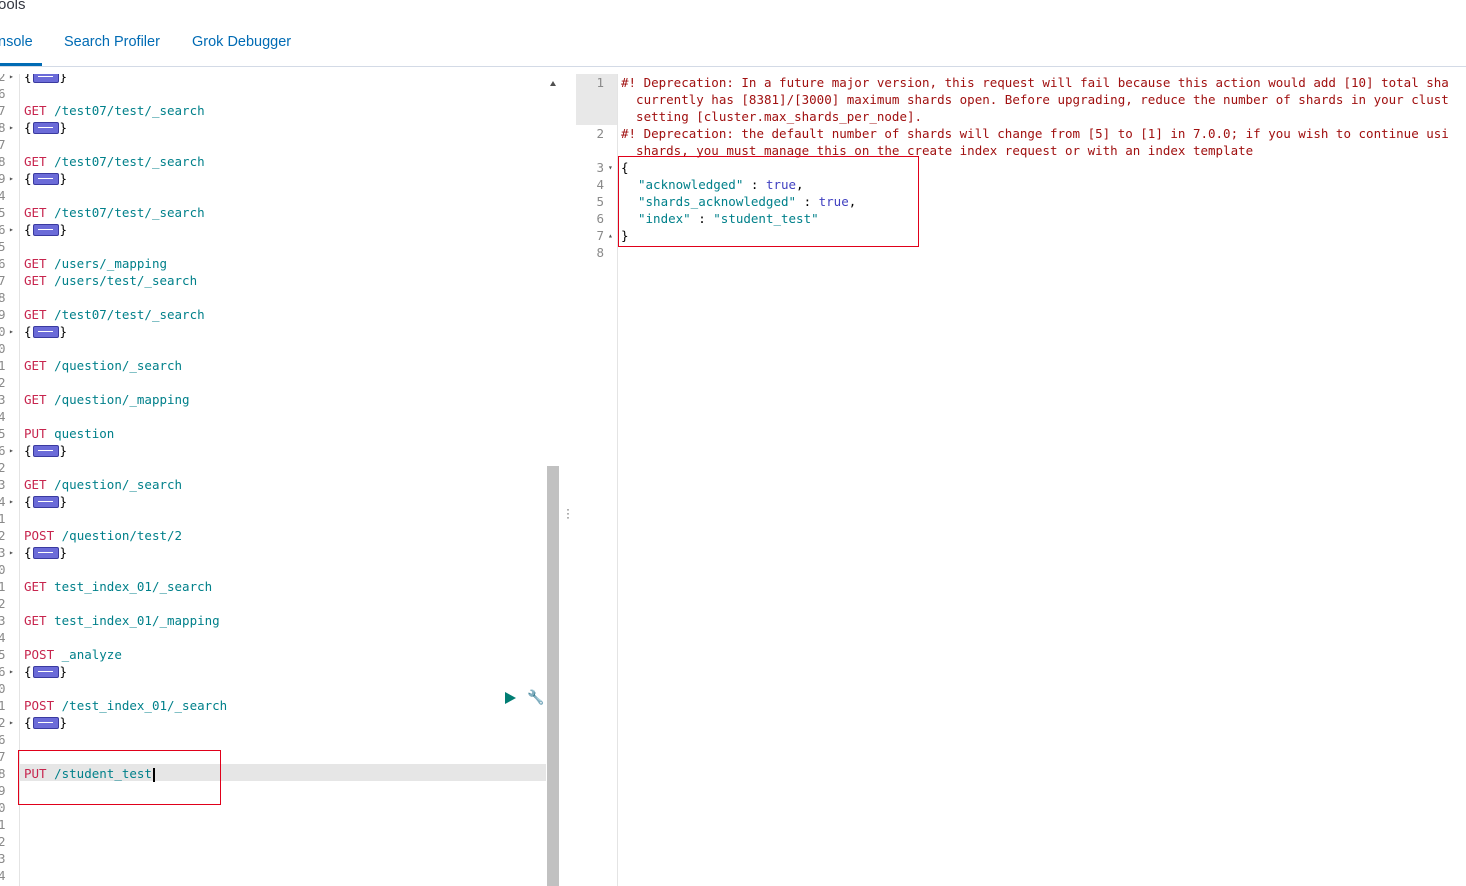 Image resolution: width=1466 pixels, height=886 pixels. I want to click on code-line: POST _analyze, so click(73, 654).